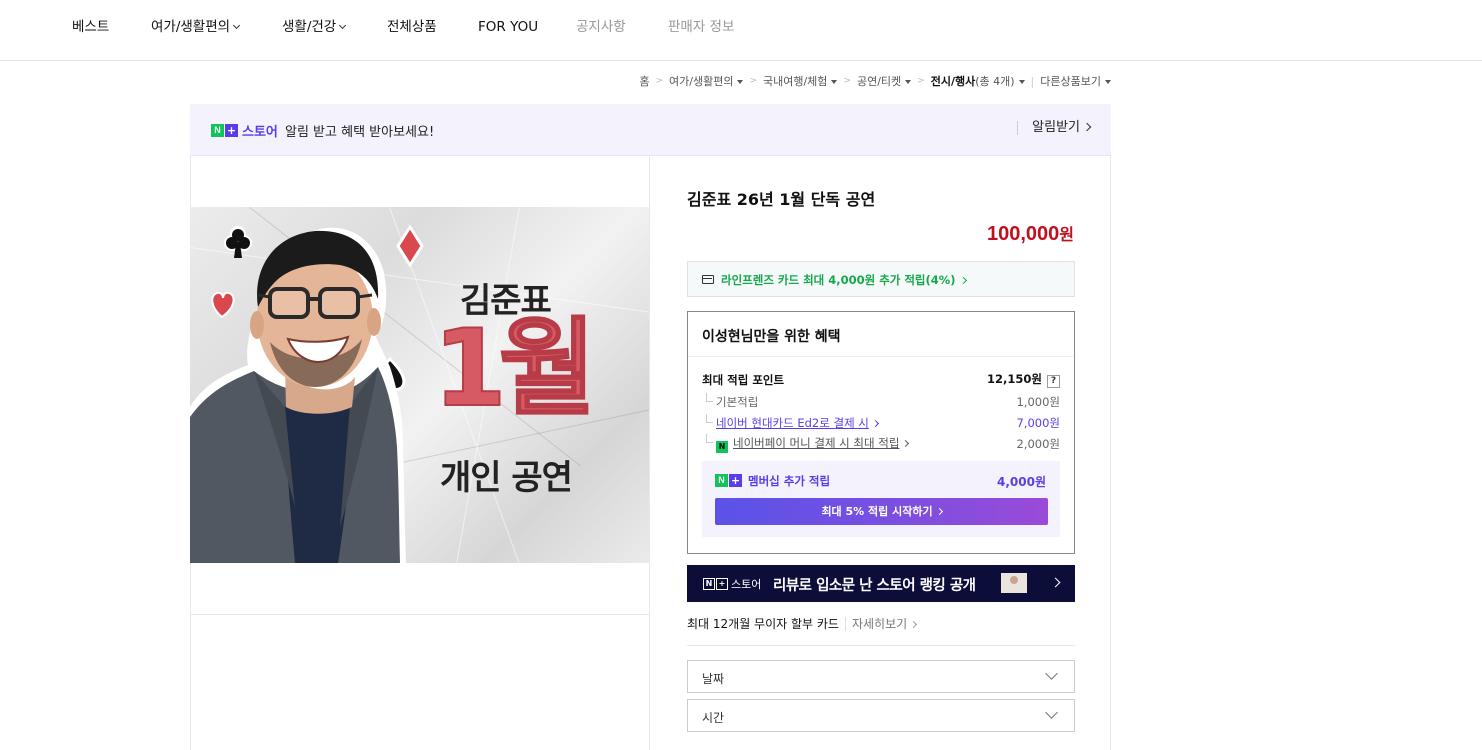  I want to click on cta-label: 최대 5% 적립 시작하기, so click(877, 511).